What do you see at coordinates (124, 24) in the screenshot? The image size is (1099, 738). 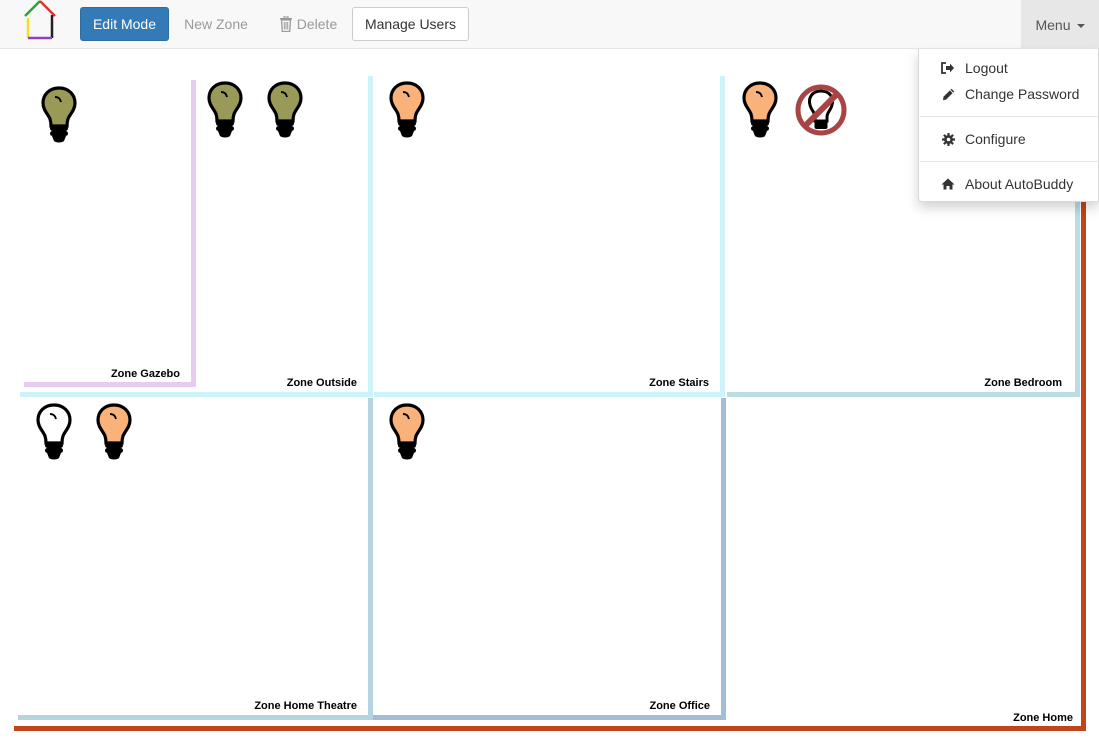 I see `edit-mode-button: Edit Mode` at bounding box center [124, 24].